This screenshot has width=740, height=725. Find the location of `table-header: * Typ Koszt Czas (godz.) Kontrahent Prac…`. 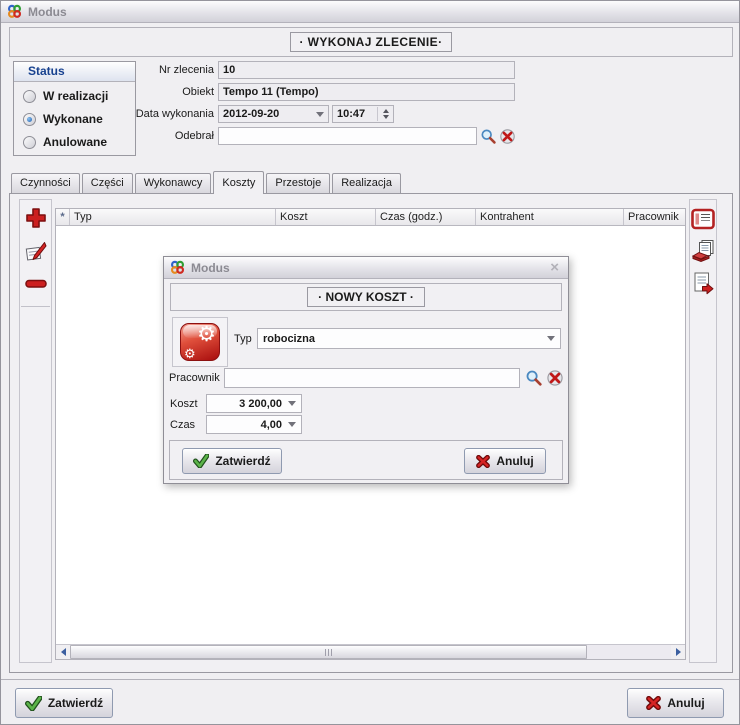

table-header: * Typ Koszt Czas (godz.) Kontrahent Prac… is located at coordinates (370, 217).